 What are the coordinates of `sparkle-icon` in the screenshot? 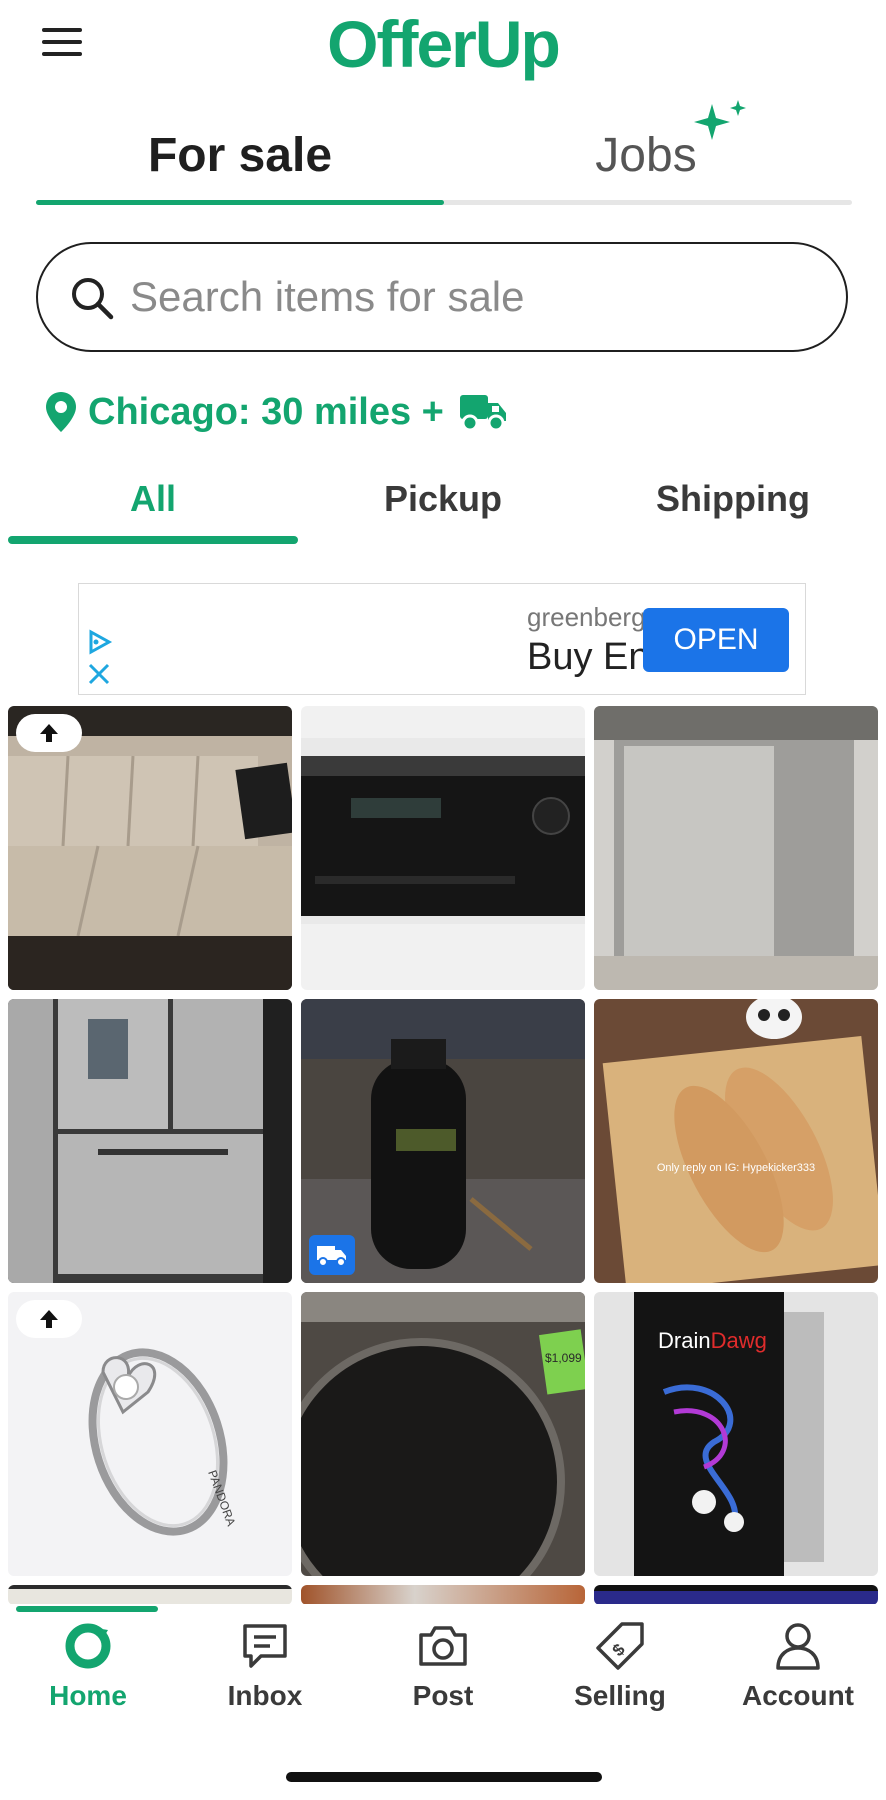 It's located at (720, 120).